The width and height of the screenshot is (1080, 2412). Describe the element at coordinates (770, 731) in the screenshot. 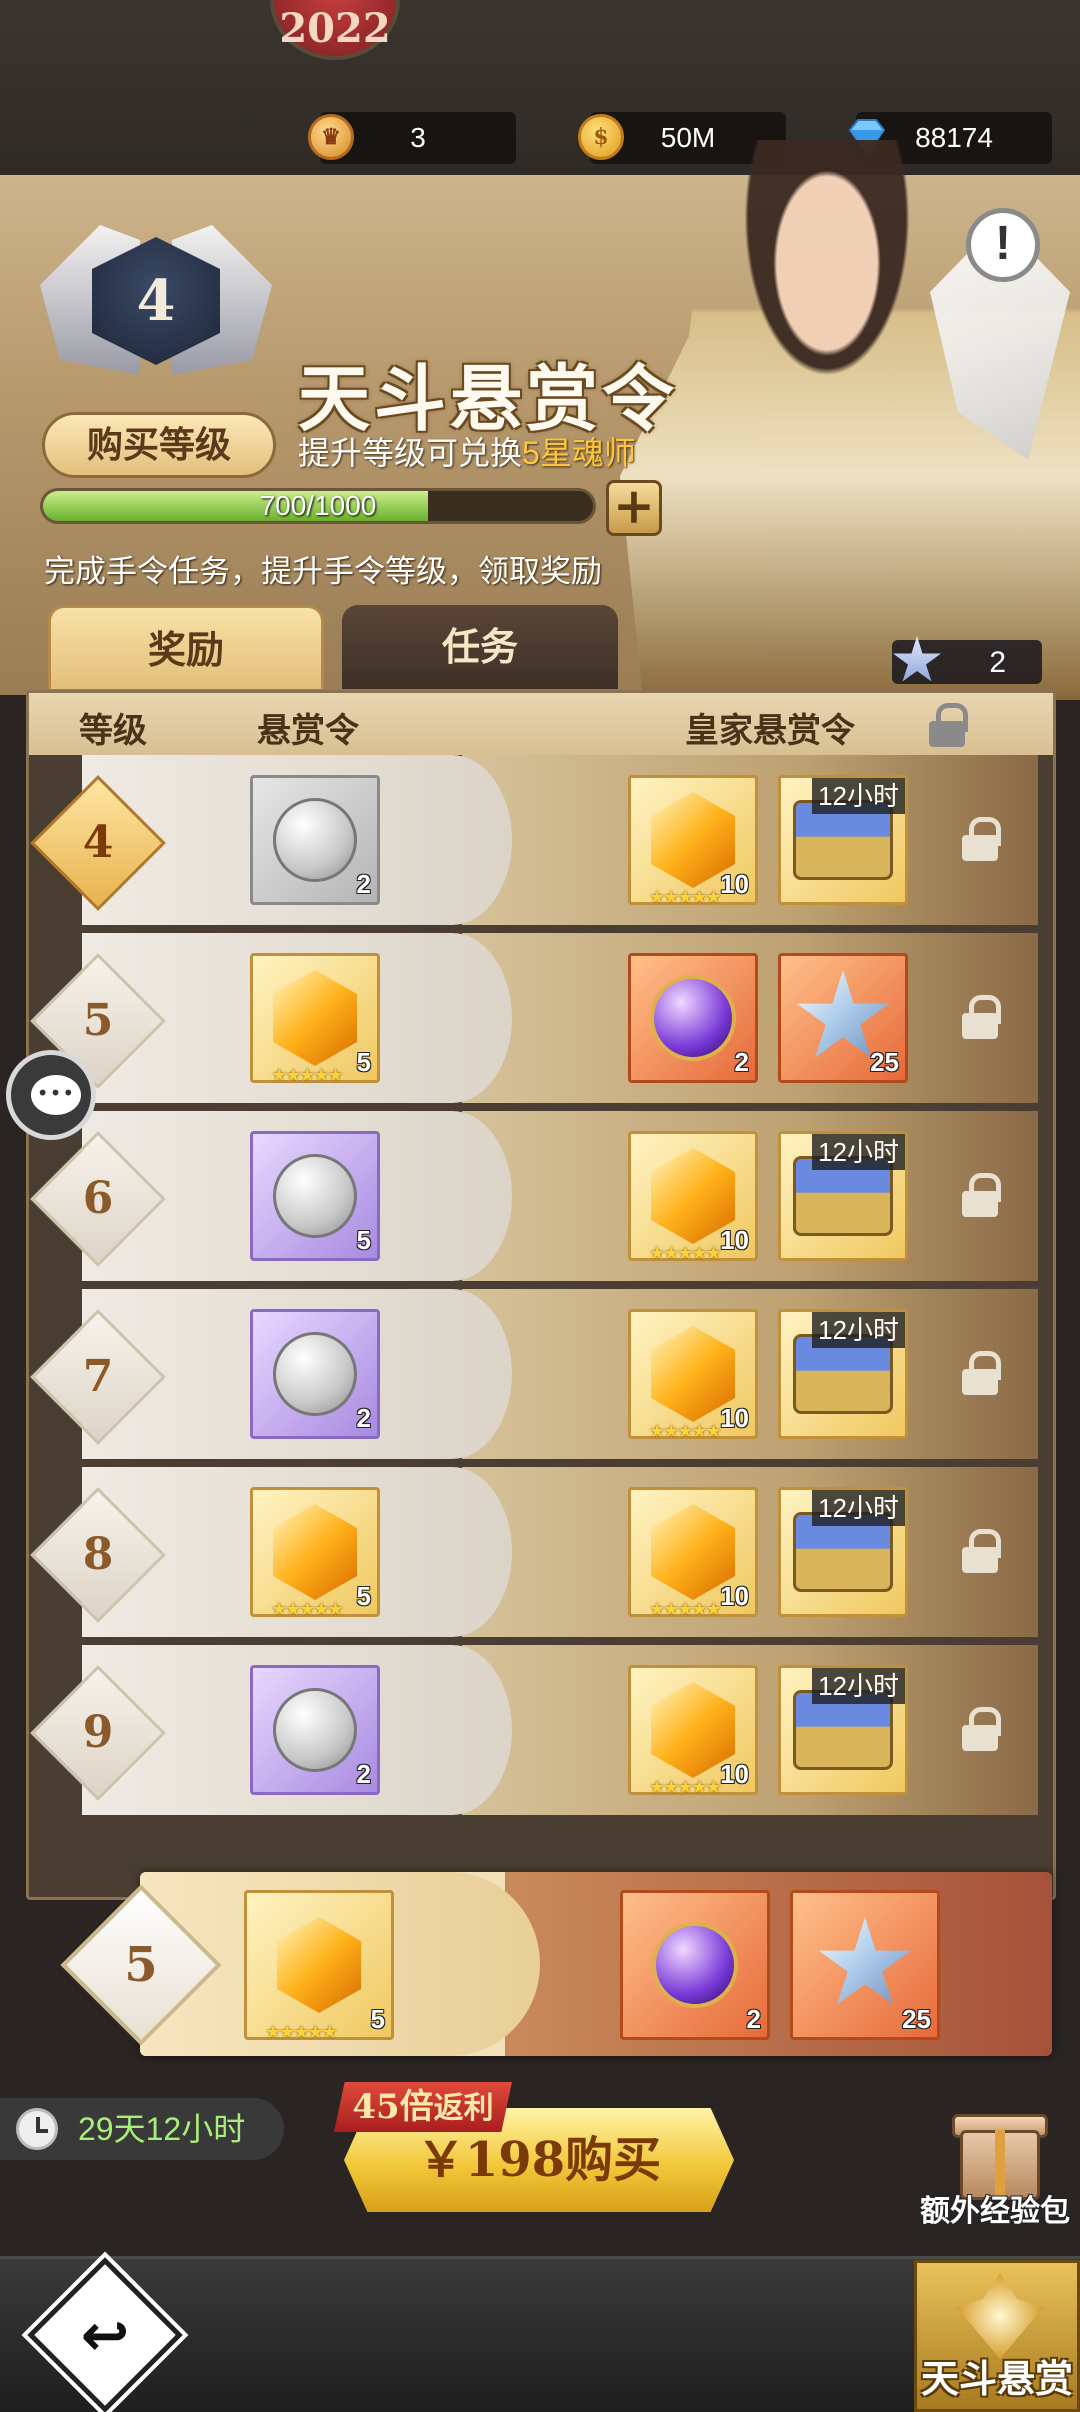

I see `header-royal-track: 皇家悬赏令` at that location.